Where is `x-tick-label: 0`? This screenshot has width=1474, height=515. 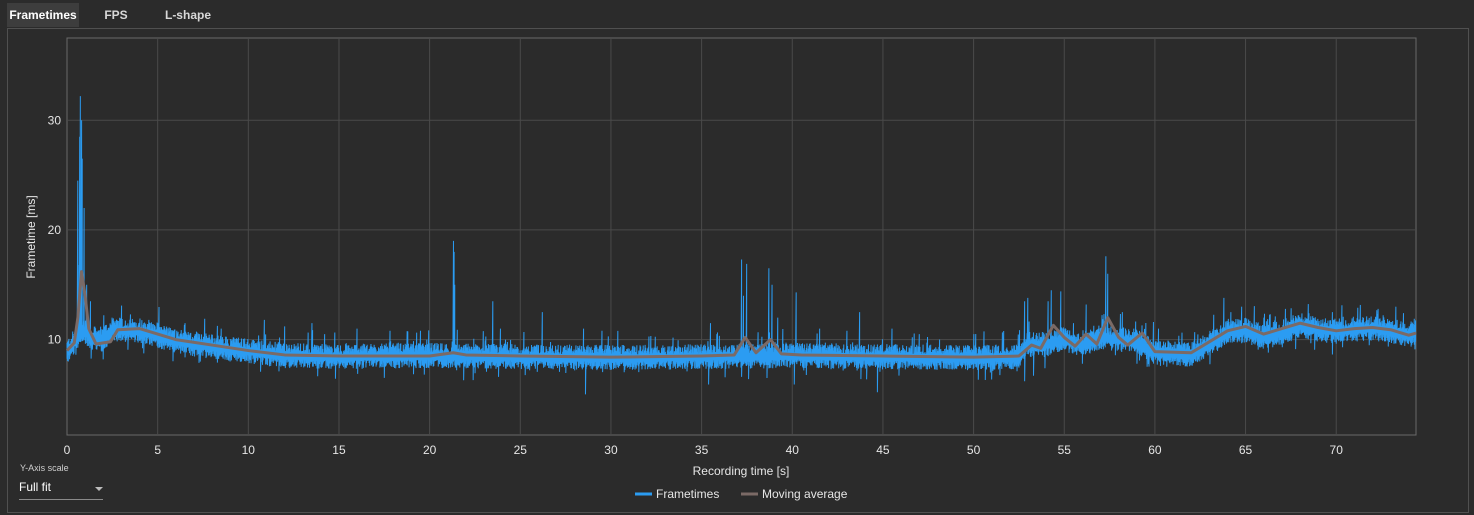
x-tick-label: 0 is located at coordinates (67, 450).